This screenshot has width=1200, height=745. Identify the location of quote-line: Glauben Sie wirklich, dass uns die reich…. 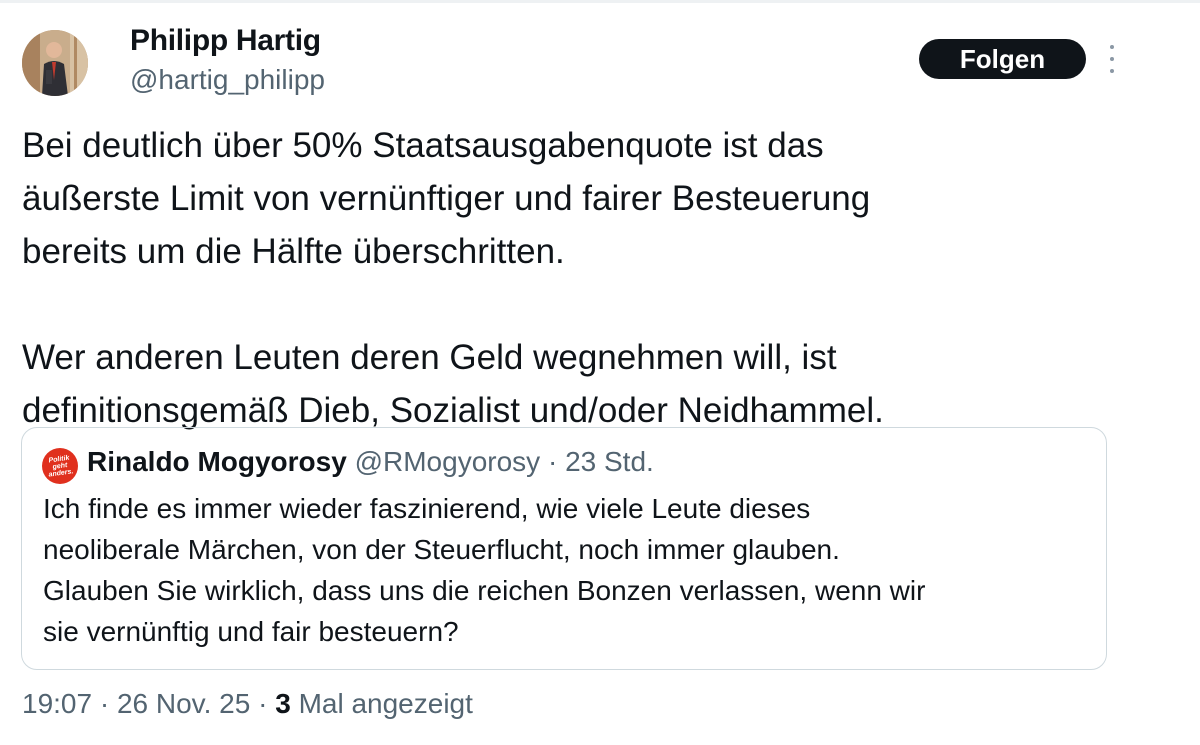
(484, 590).